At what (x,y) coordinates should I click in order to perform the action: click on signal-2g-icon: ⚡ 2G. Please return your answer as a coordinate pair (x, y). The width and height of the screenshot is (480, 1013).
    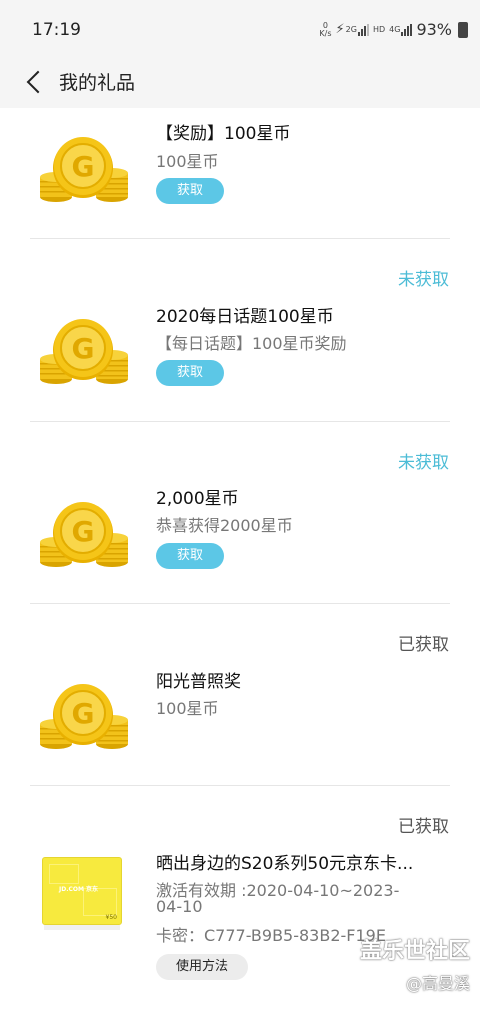
    Looking at the image, I should click on (352, 29).